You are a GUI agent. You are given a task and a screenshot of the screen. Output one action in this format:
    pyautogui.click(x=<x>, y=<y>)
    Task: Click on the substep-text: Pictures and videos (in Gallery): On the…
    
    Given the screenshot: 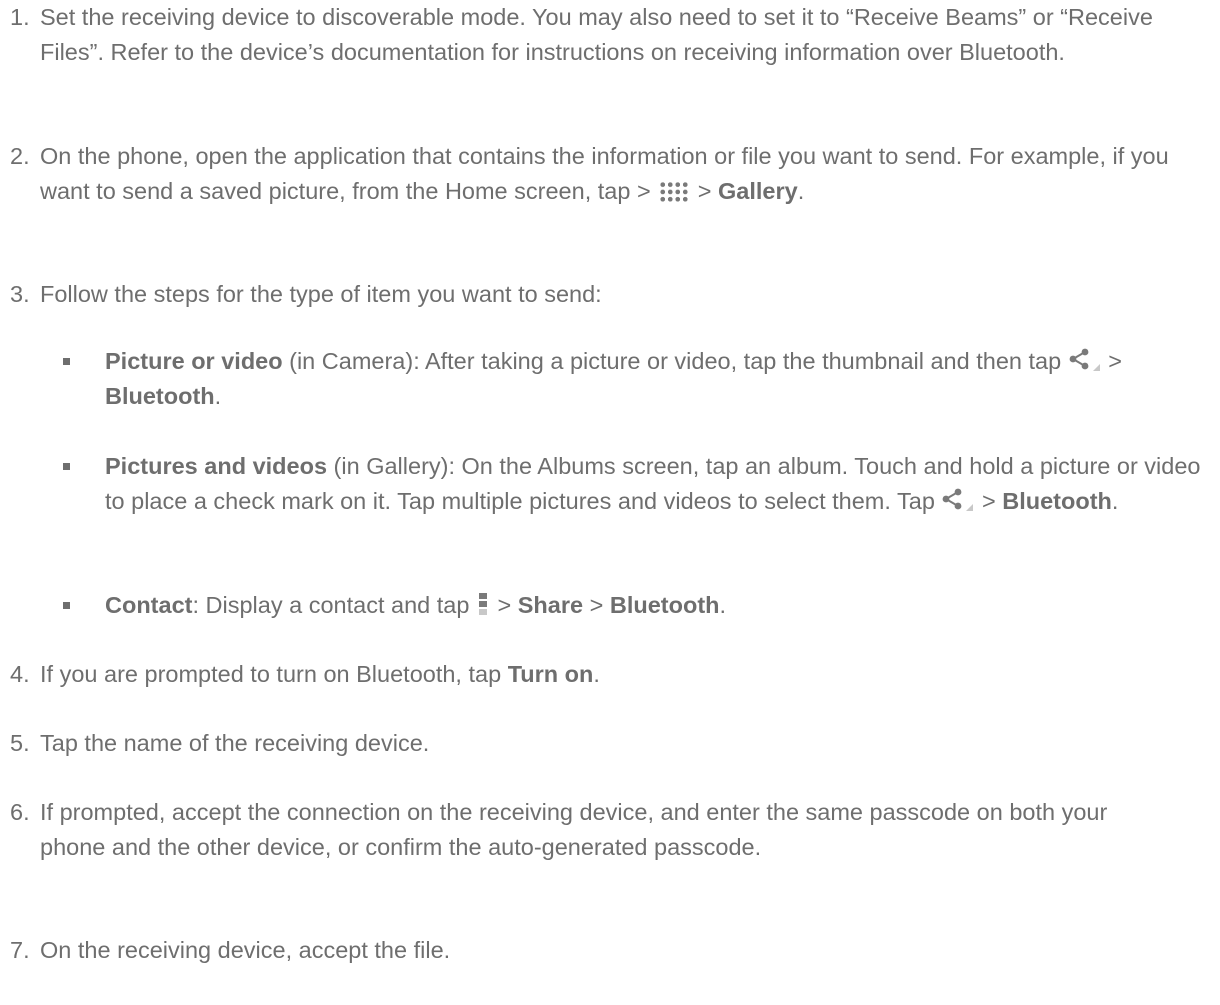 What is the action you would take?
    pyautogui.click(x=659, y=484)
    